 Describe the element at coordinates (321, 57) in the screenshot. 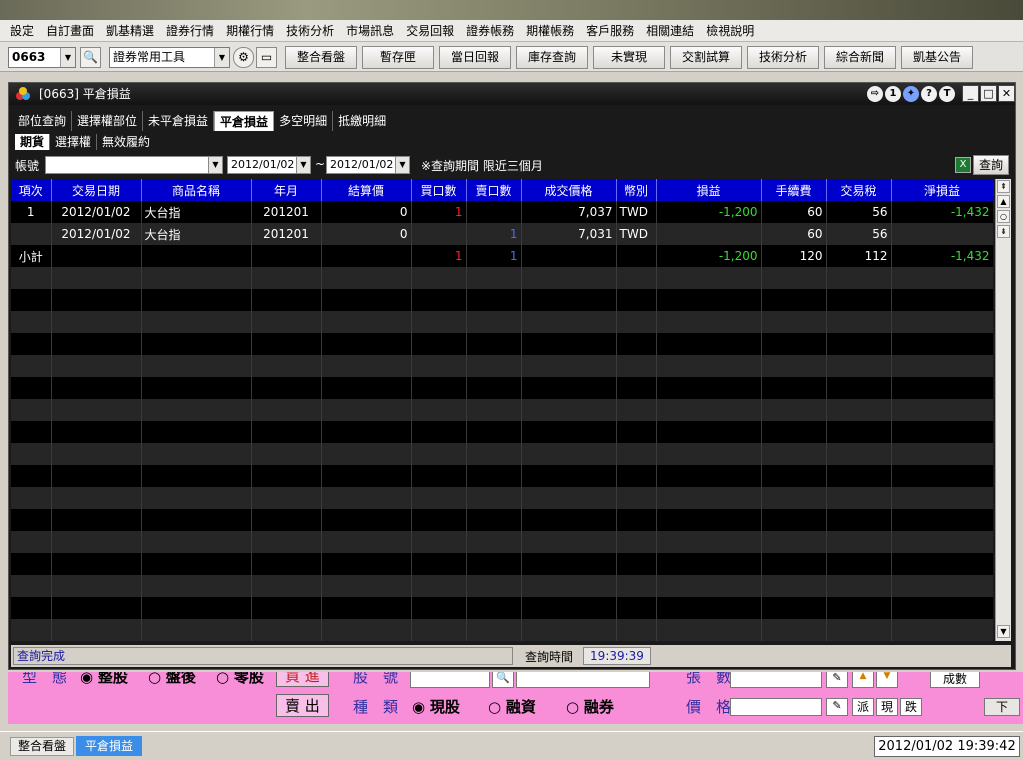

I see `toolbar-button-integrated: 整合看盤` at that location.